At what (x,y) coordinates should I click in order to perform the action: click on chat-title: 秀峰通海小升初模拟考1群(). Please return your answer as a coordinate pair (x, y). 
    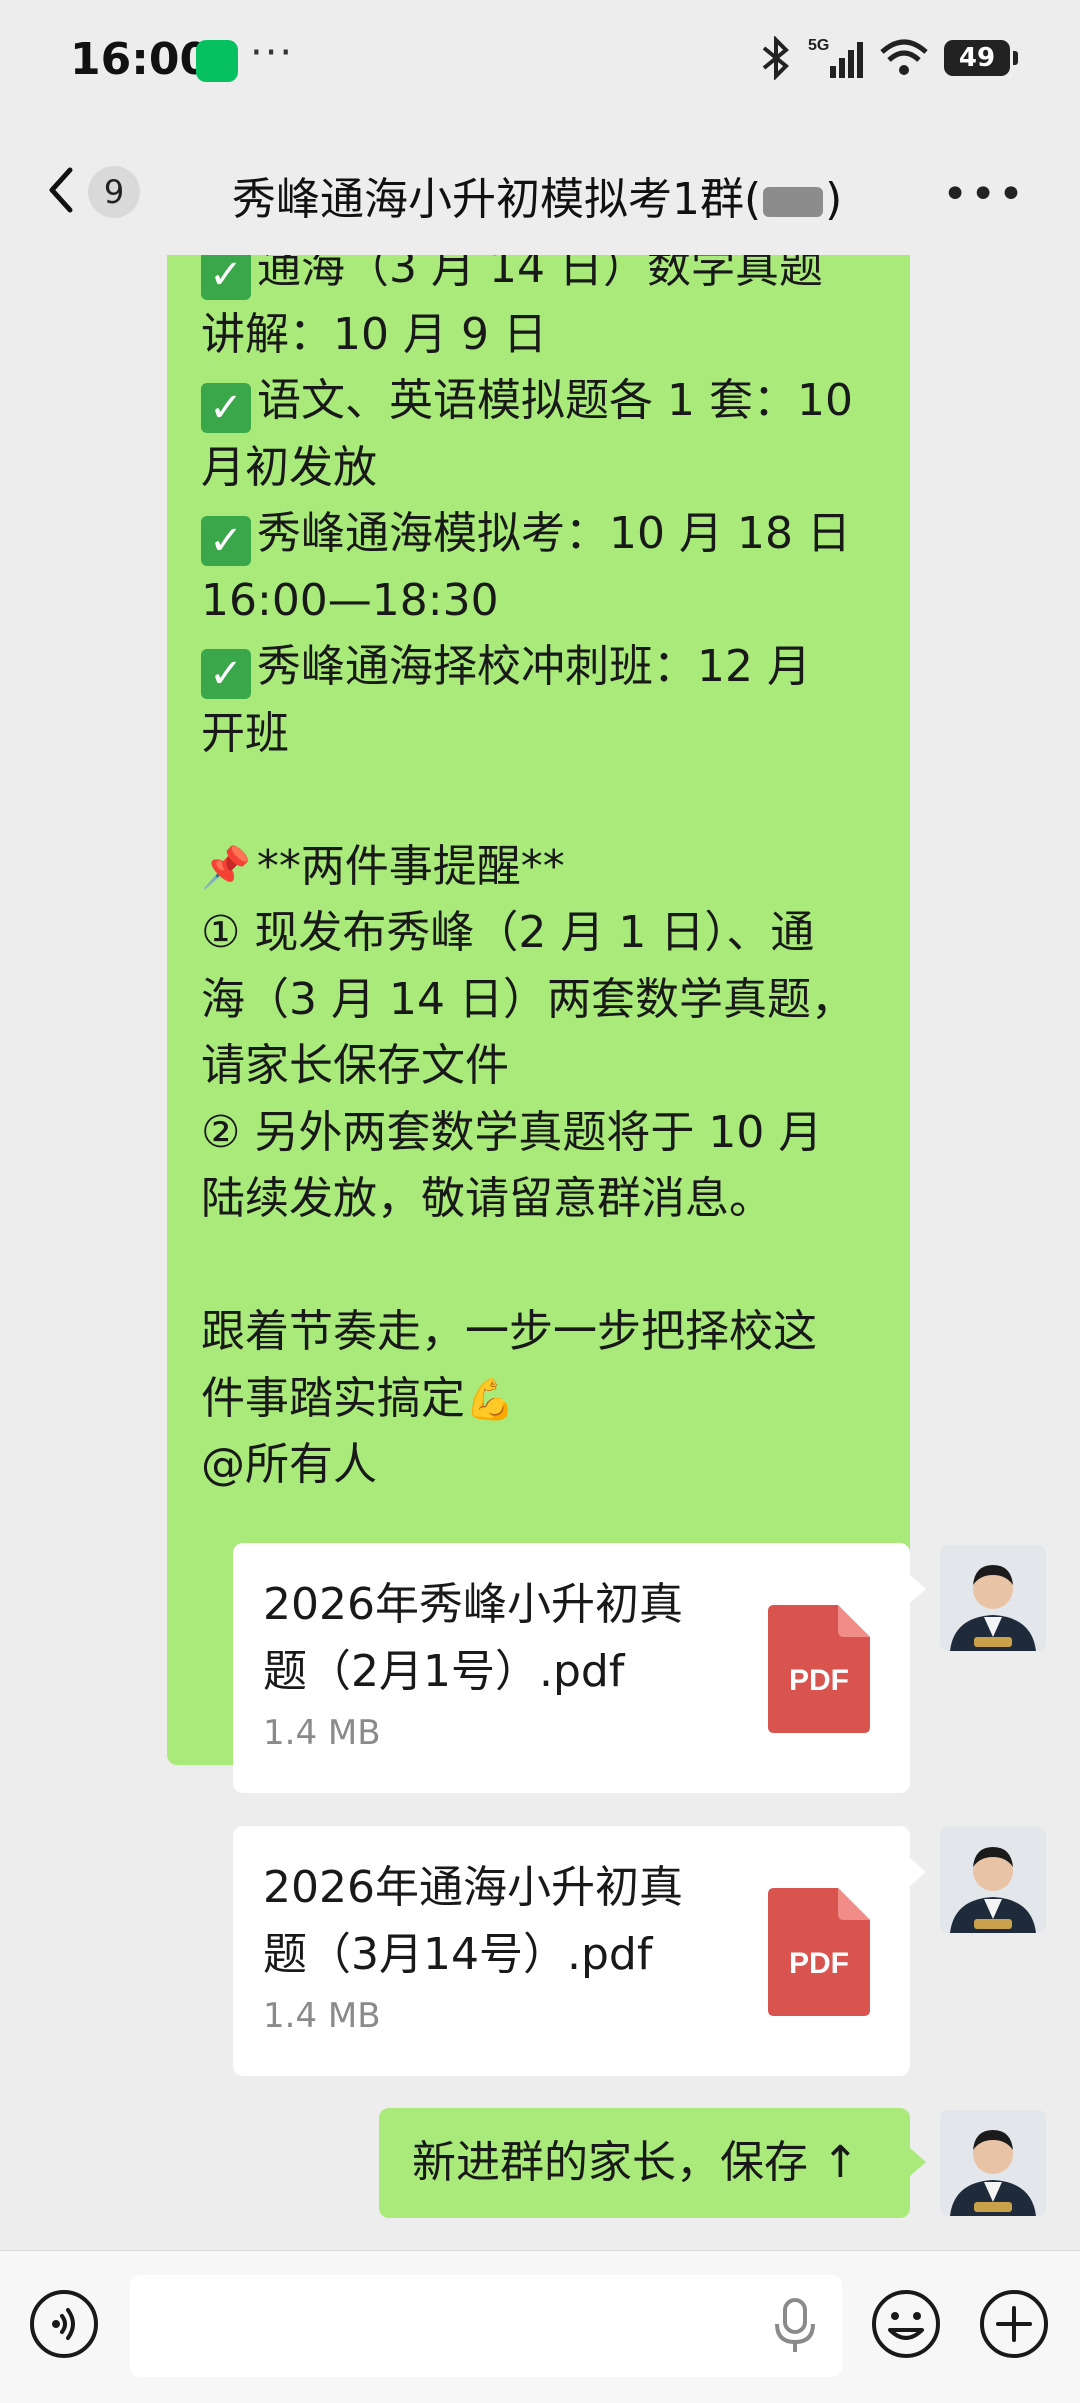
    Looking at the image, I should click on (537, 195).